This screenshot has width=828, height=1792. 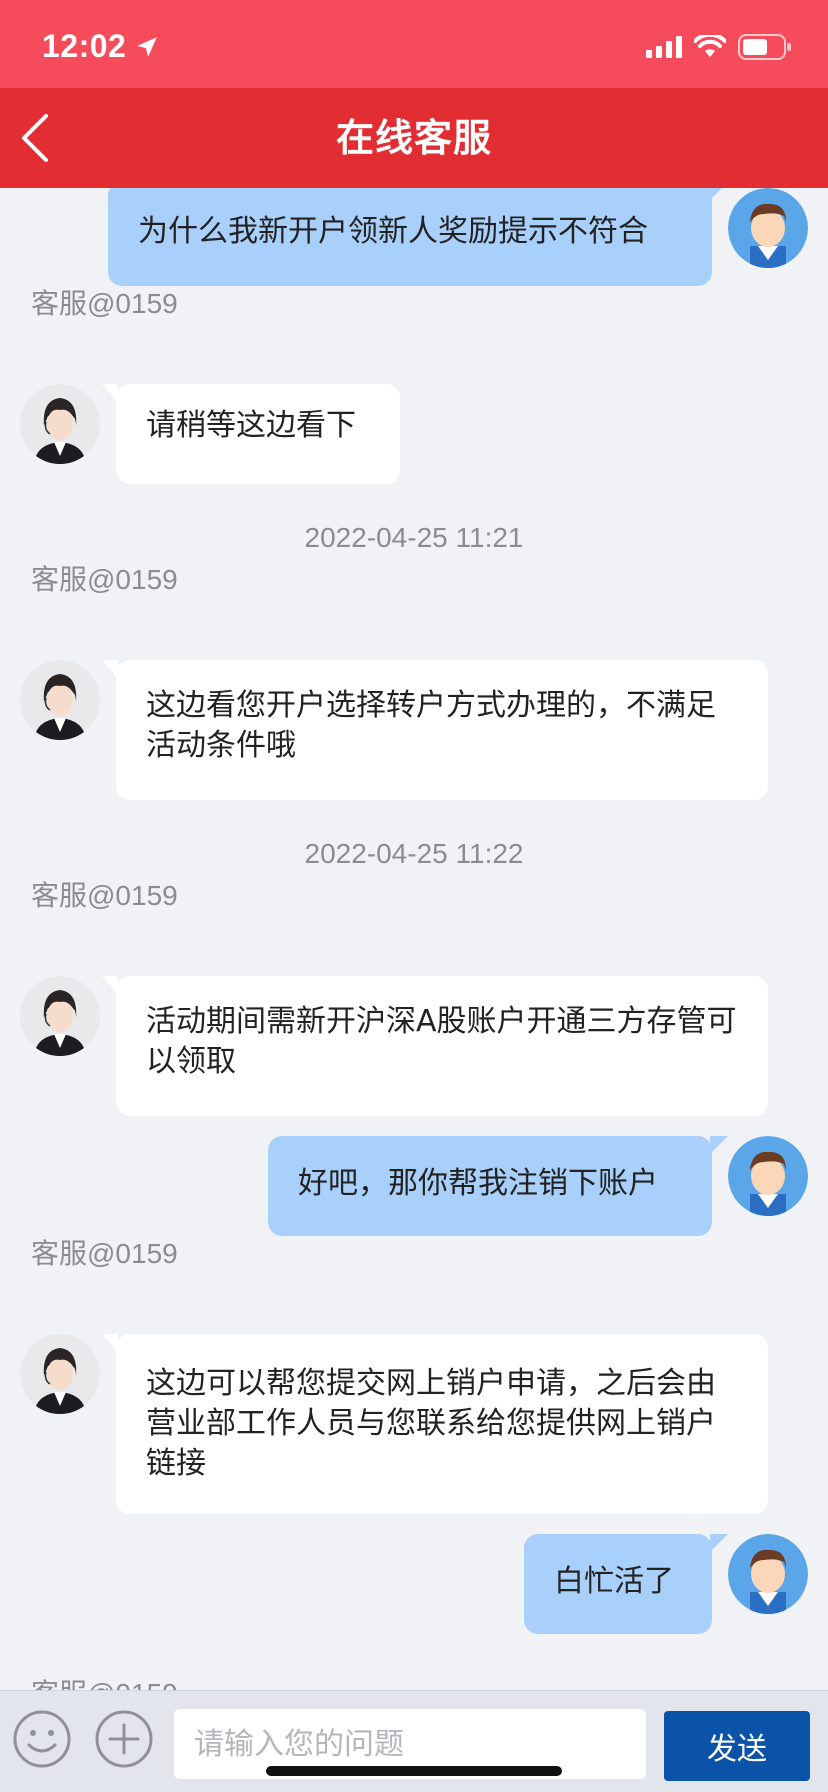 I want to click on outgoing-message-bubble: 为什么我新开户领新人奖励提示不符合, so click(x=418, y=237).